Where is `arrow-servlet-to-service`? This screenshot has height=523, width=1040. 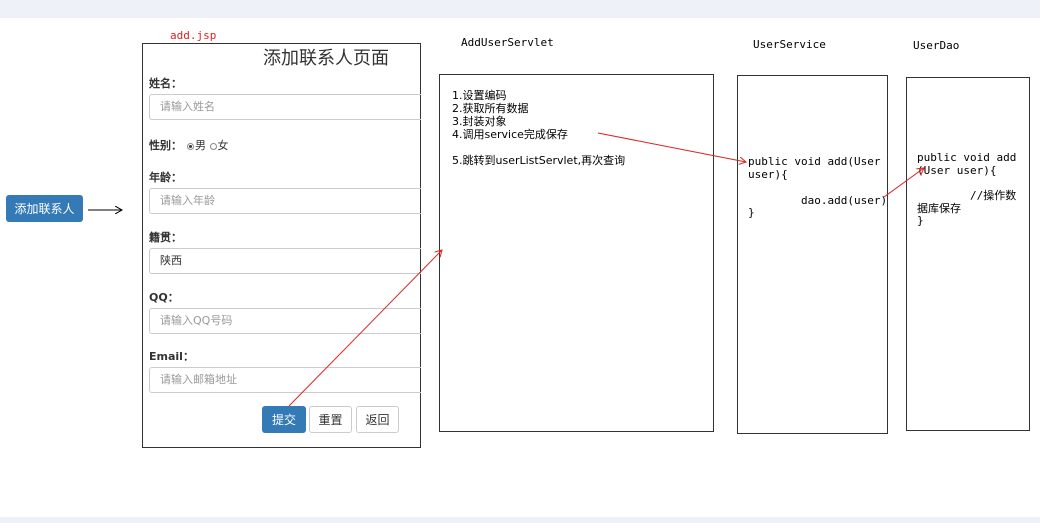
arrow-servlet-to-service is located at coordinates (671, 147).